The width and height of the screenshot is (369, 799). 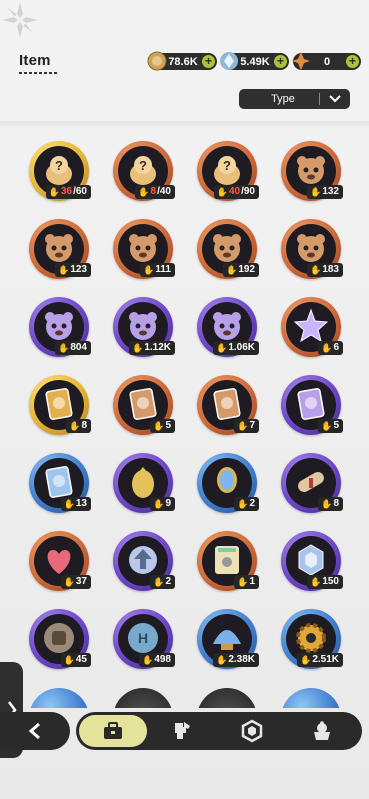 I want to click on inventory-item: ? ✋ 36/60, so click(x=60, y=171).